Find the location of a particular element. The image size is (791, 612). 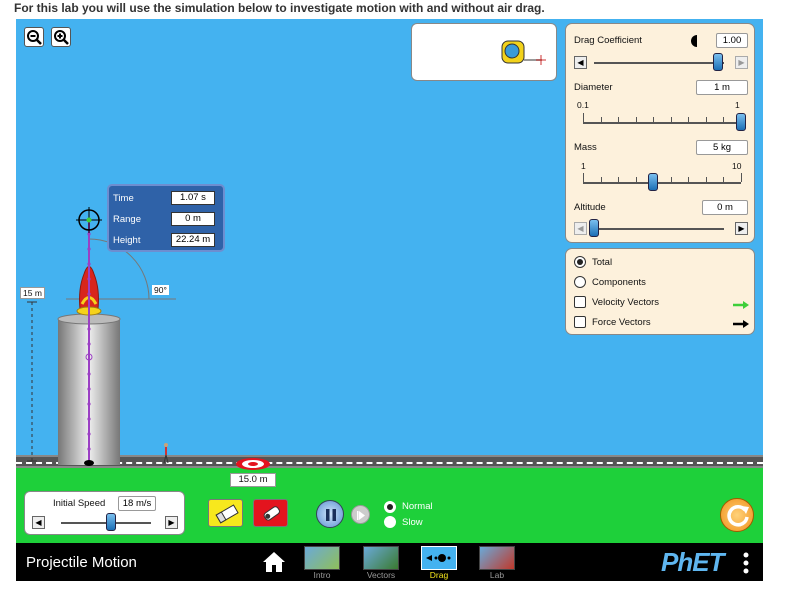

lab-tab-icon is located at coordinates (497, 558).